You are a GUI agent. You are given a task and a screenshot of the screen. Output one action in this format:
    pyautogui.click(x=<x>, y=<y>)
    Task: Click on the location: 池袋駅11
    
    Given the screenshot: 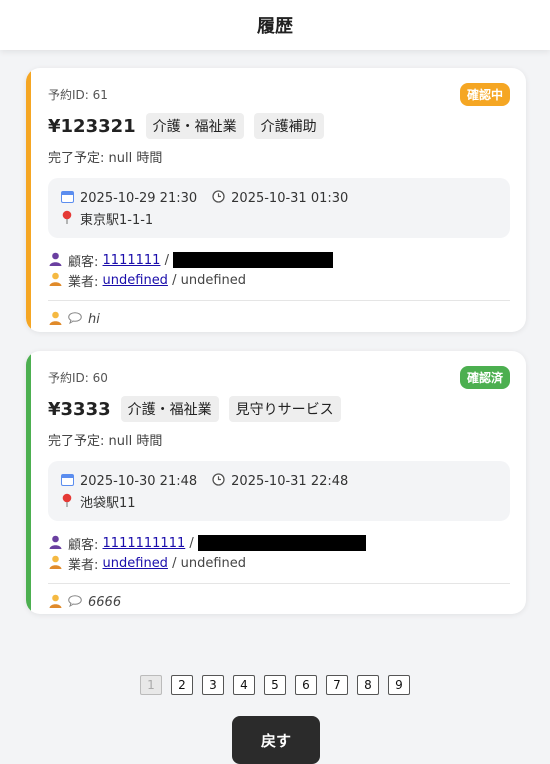 What is the action you would take?
    pyautogui.click(x=108, y=503)
    